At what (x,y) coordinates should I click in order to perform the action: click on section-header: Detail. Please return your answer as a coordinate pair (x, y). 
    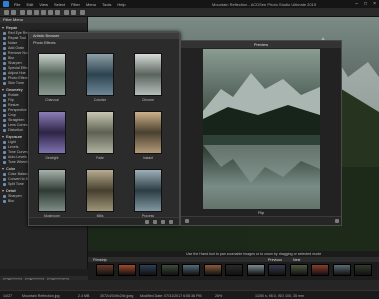
    Looking at the image, I should click on (9, 190).